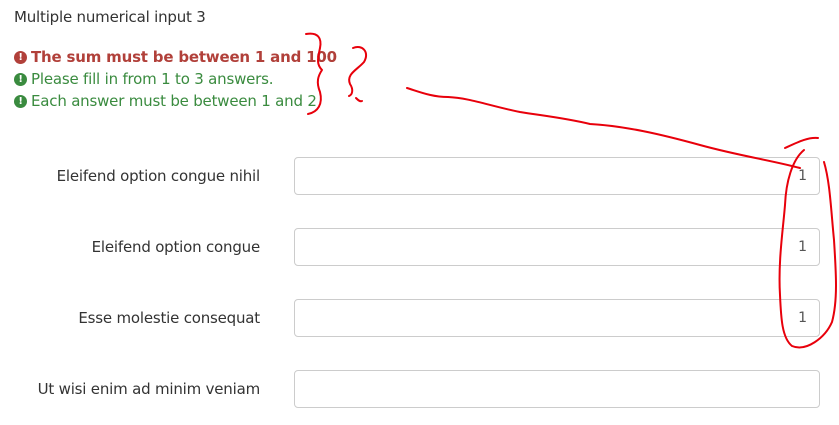  What do you see at coordinates (152, 79) in the screenshot?
I see `validation-tip-text: Please fill in from 1 to 3 answers.` at bounding box center [152, 79].